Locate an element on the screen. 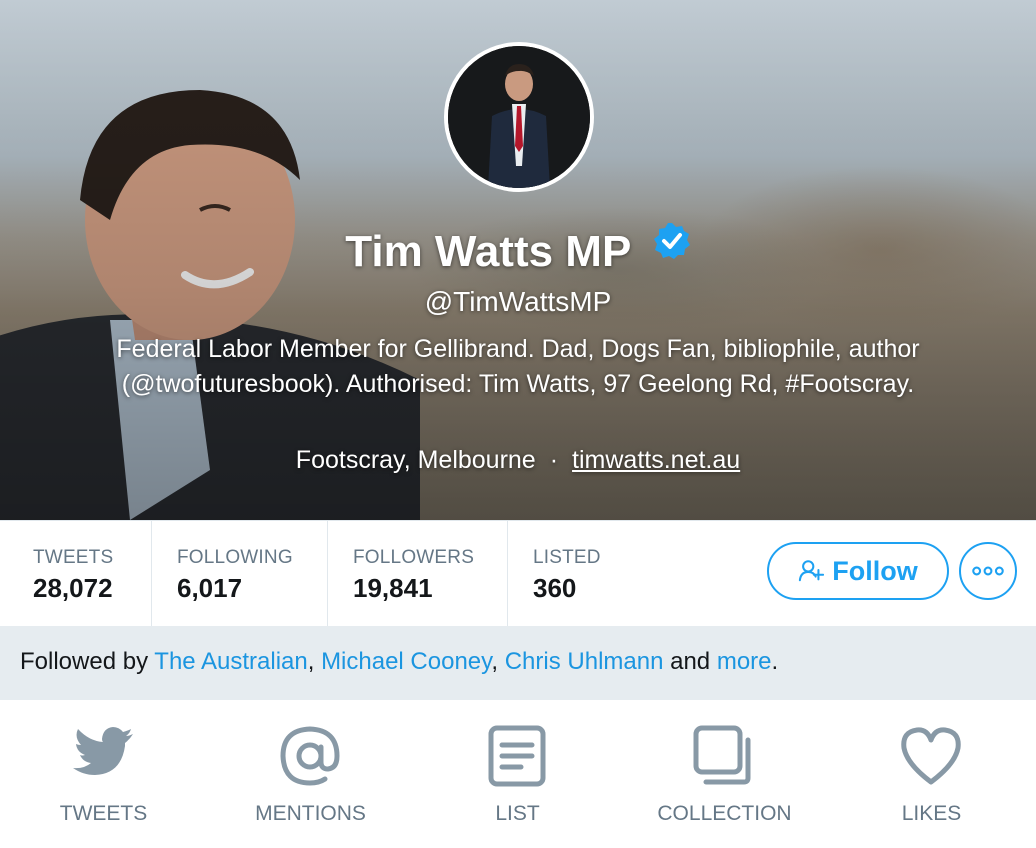 This screenshot has width=1036, height=848. more-dots-icon is located at coordinates (988, 571).